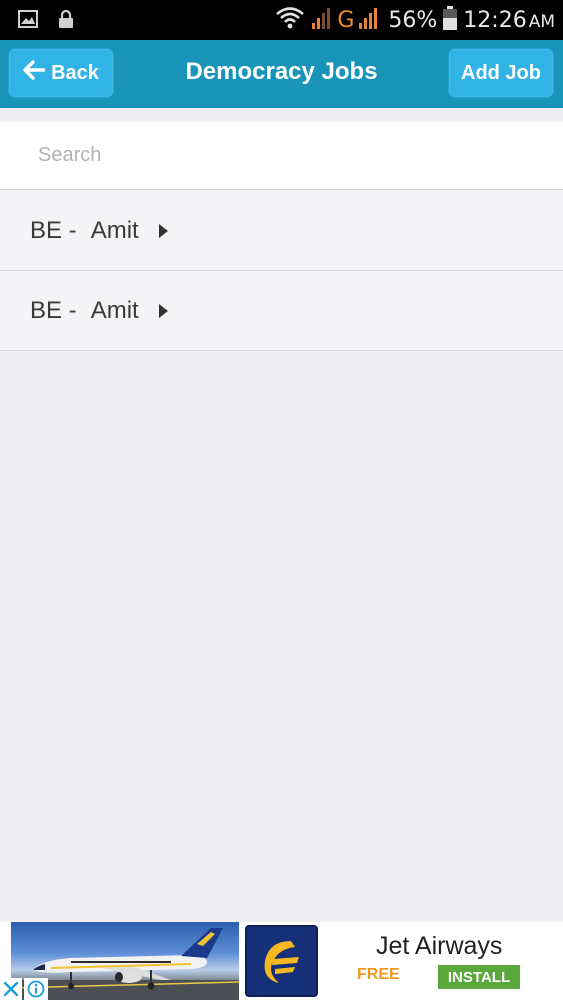 This screenshot has width=563, height=1000. Describe the element at coordinates (28, 21) in the screenshot. I see `image-icon` at that location.